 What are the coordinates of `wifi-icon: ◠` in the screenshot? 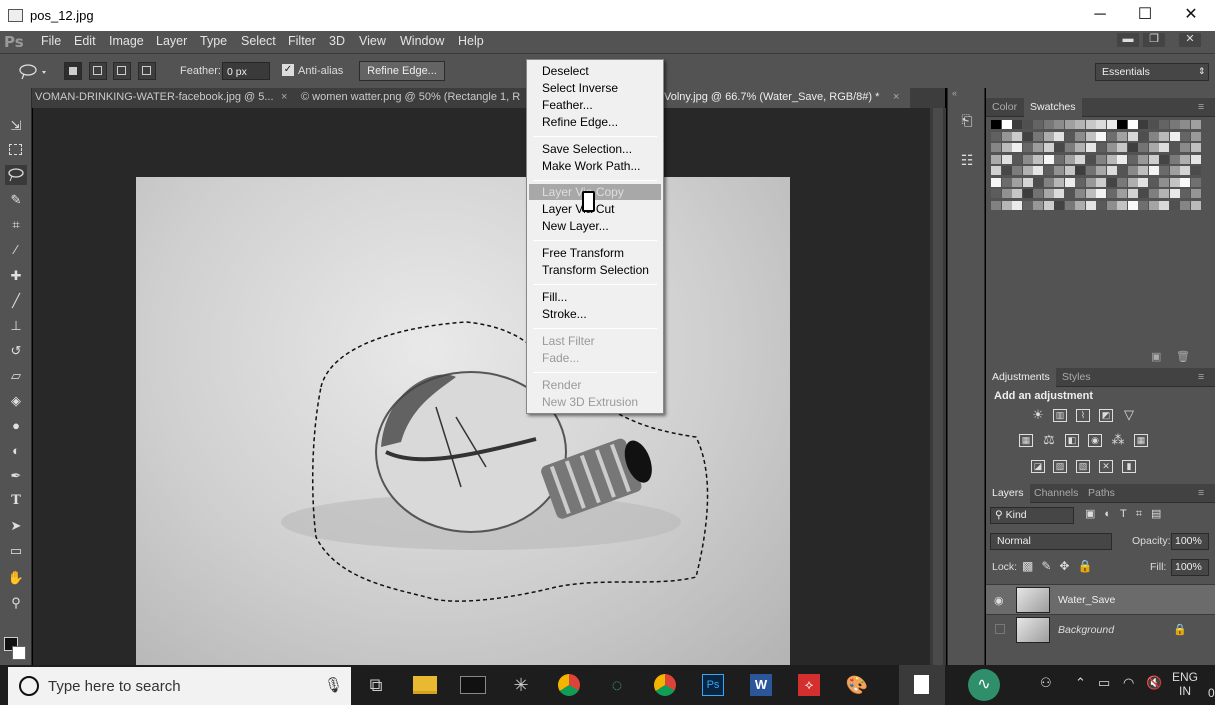 It's located at (1128, 683).